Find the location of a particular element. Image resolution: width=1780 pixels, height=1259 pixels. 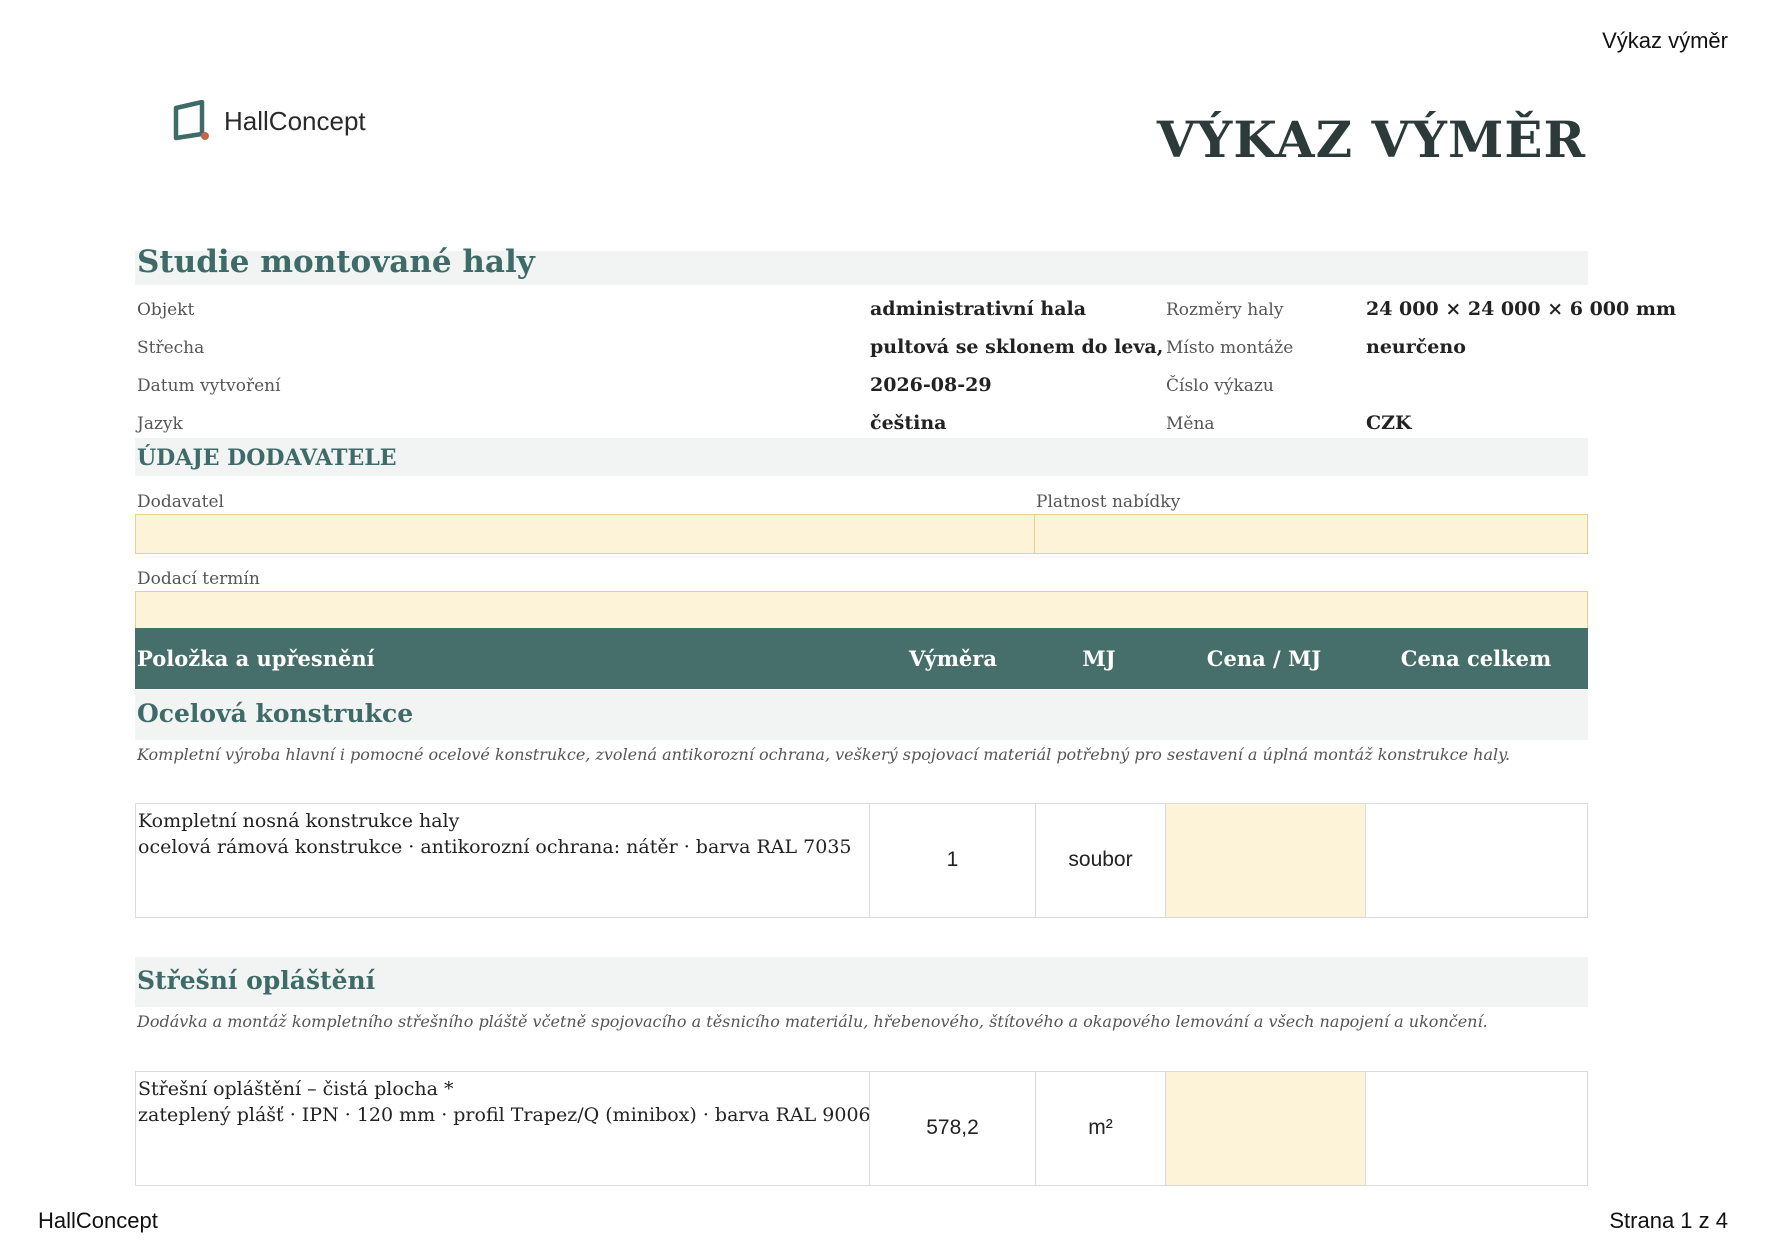

info-value-created: 2026-08-29 is located at coordinates (931, 385).